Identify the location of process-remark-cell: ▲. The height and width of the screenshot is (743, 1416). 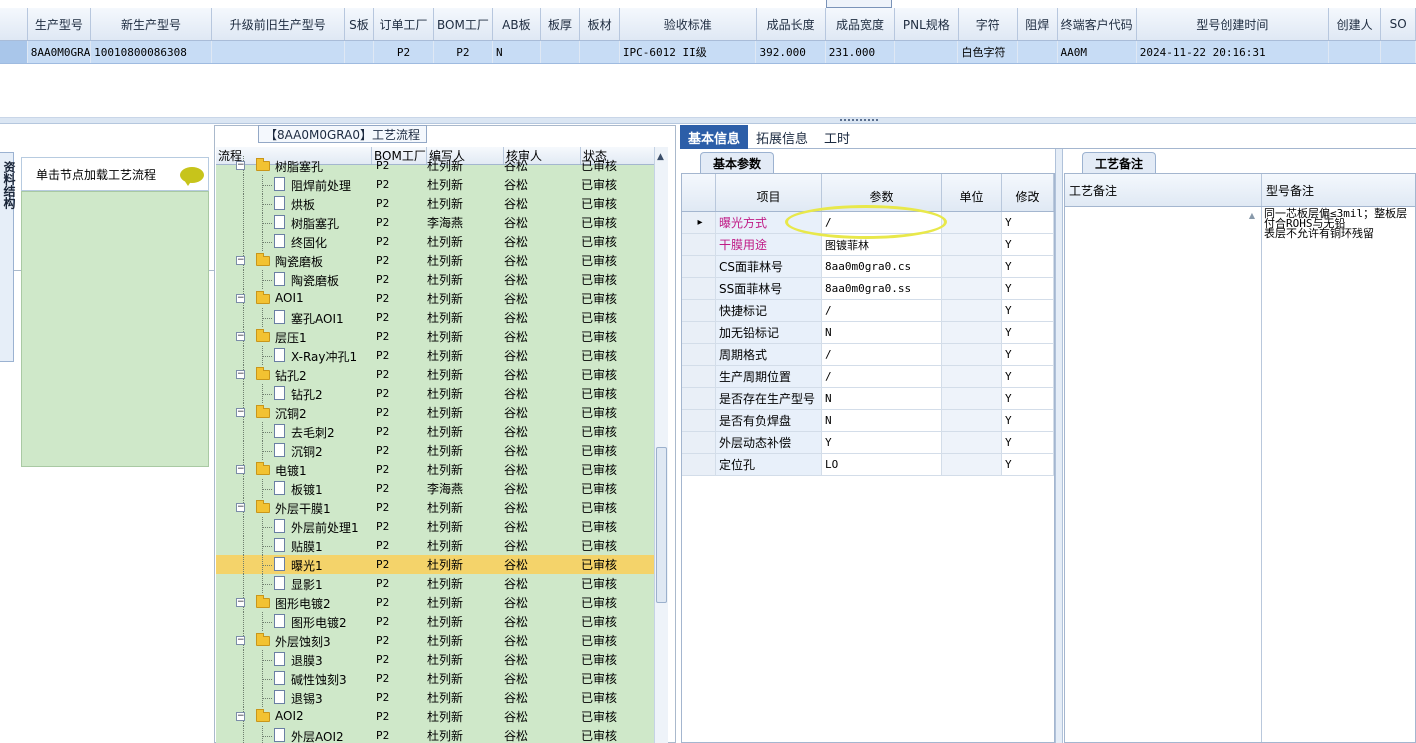
(1163, 474).